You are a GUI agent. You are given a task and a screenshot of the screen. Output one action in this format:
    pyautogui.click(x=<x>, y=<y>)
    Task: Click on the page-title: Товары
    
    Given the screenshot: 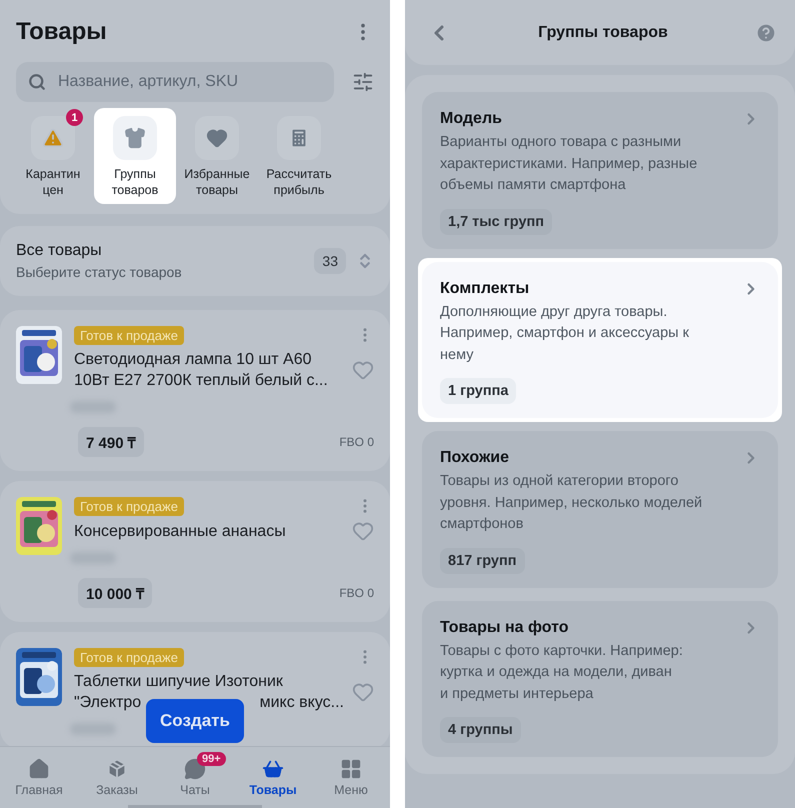 What is the action you would take?
    pyautogui.click(x=61, y=32)
    